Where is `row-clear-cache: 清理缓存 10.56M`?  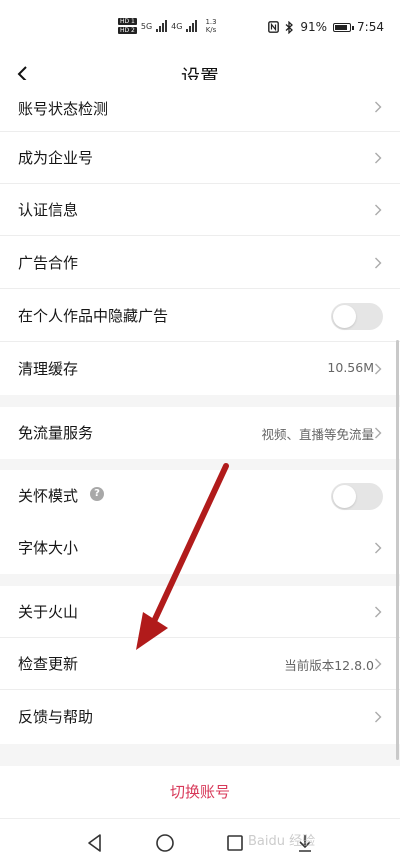 row-clear-cache: 清理缓存 10.56M is located at coordinates (200, 369).